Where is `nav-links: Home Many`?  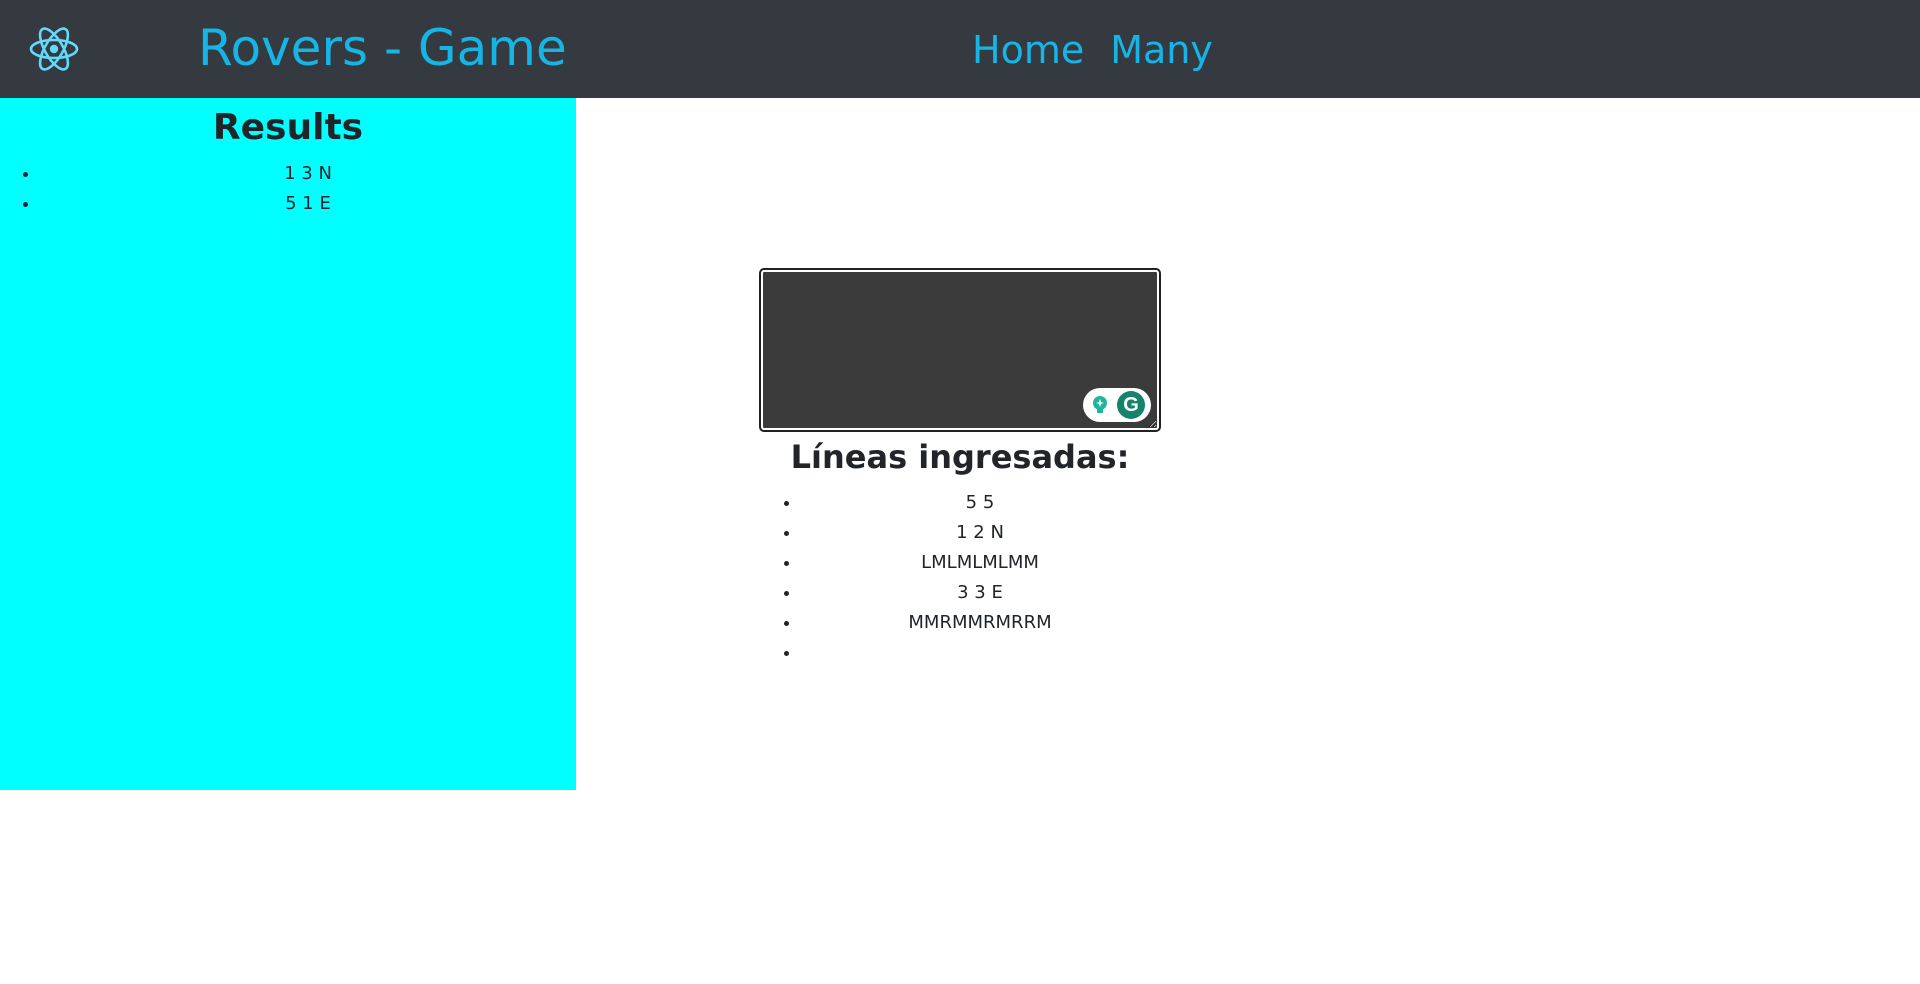
nav-links: Home Many is located at coordinates (1092, 50).